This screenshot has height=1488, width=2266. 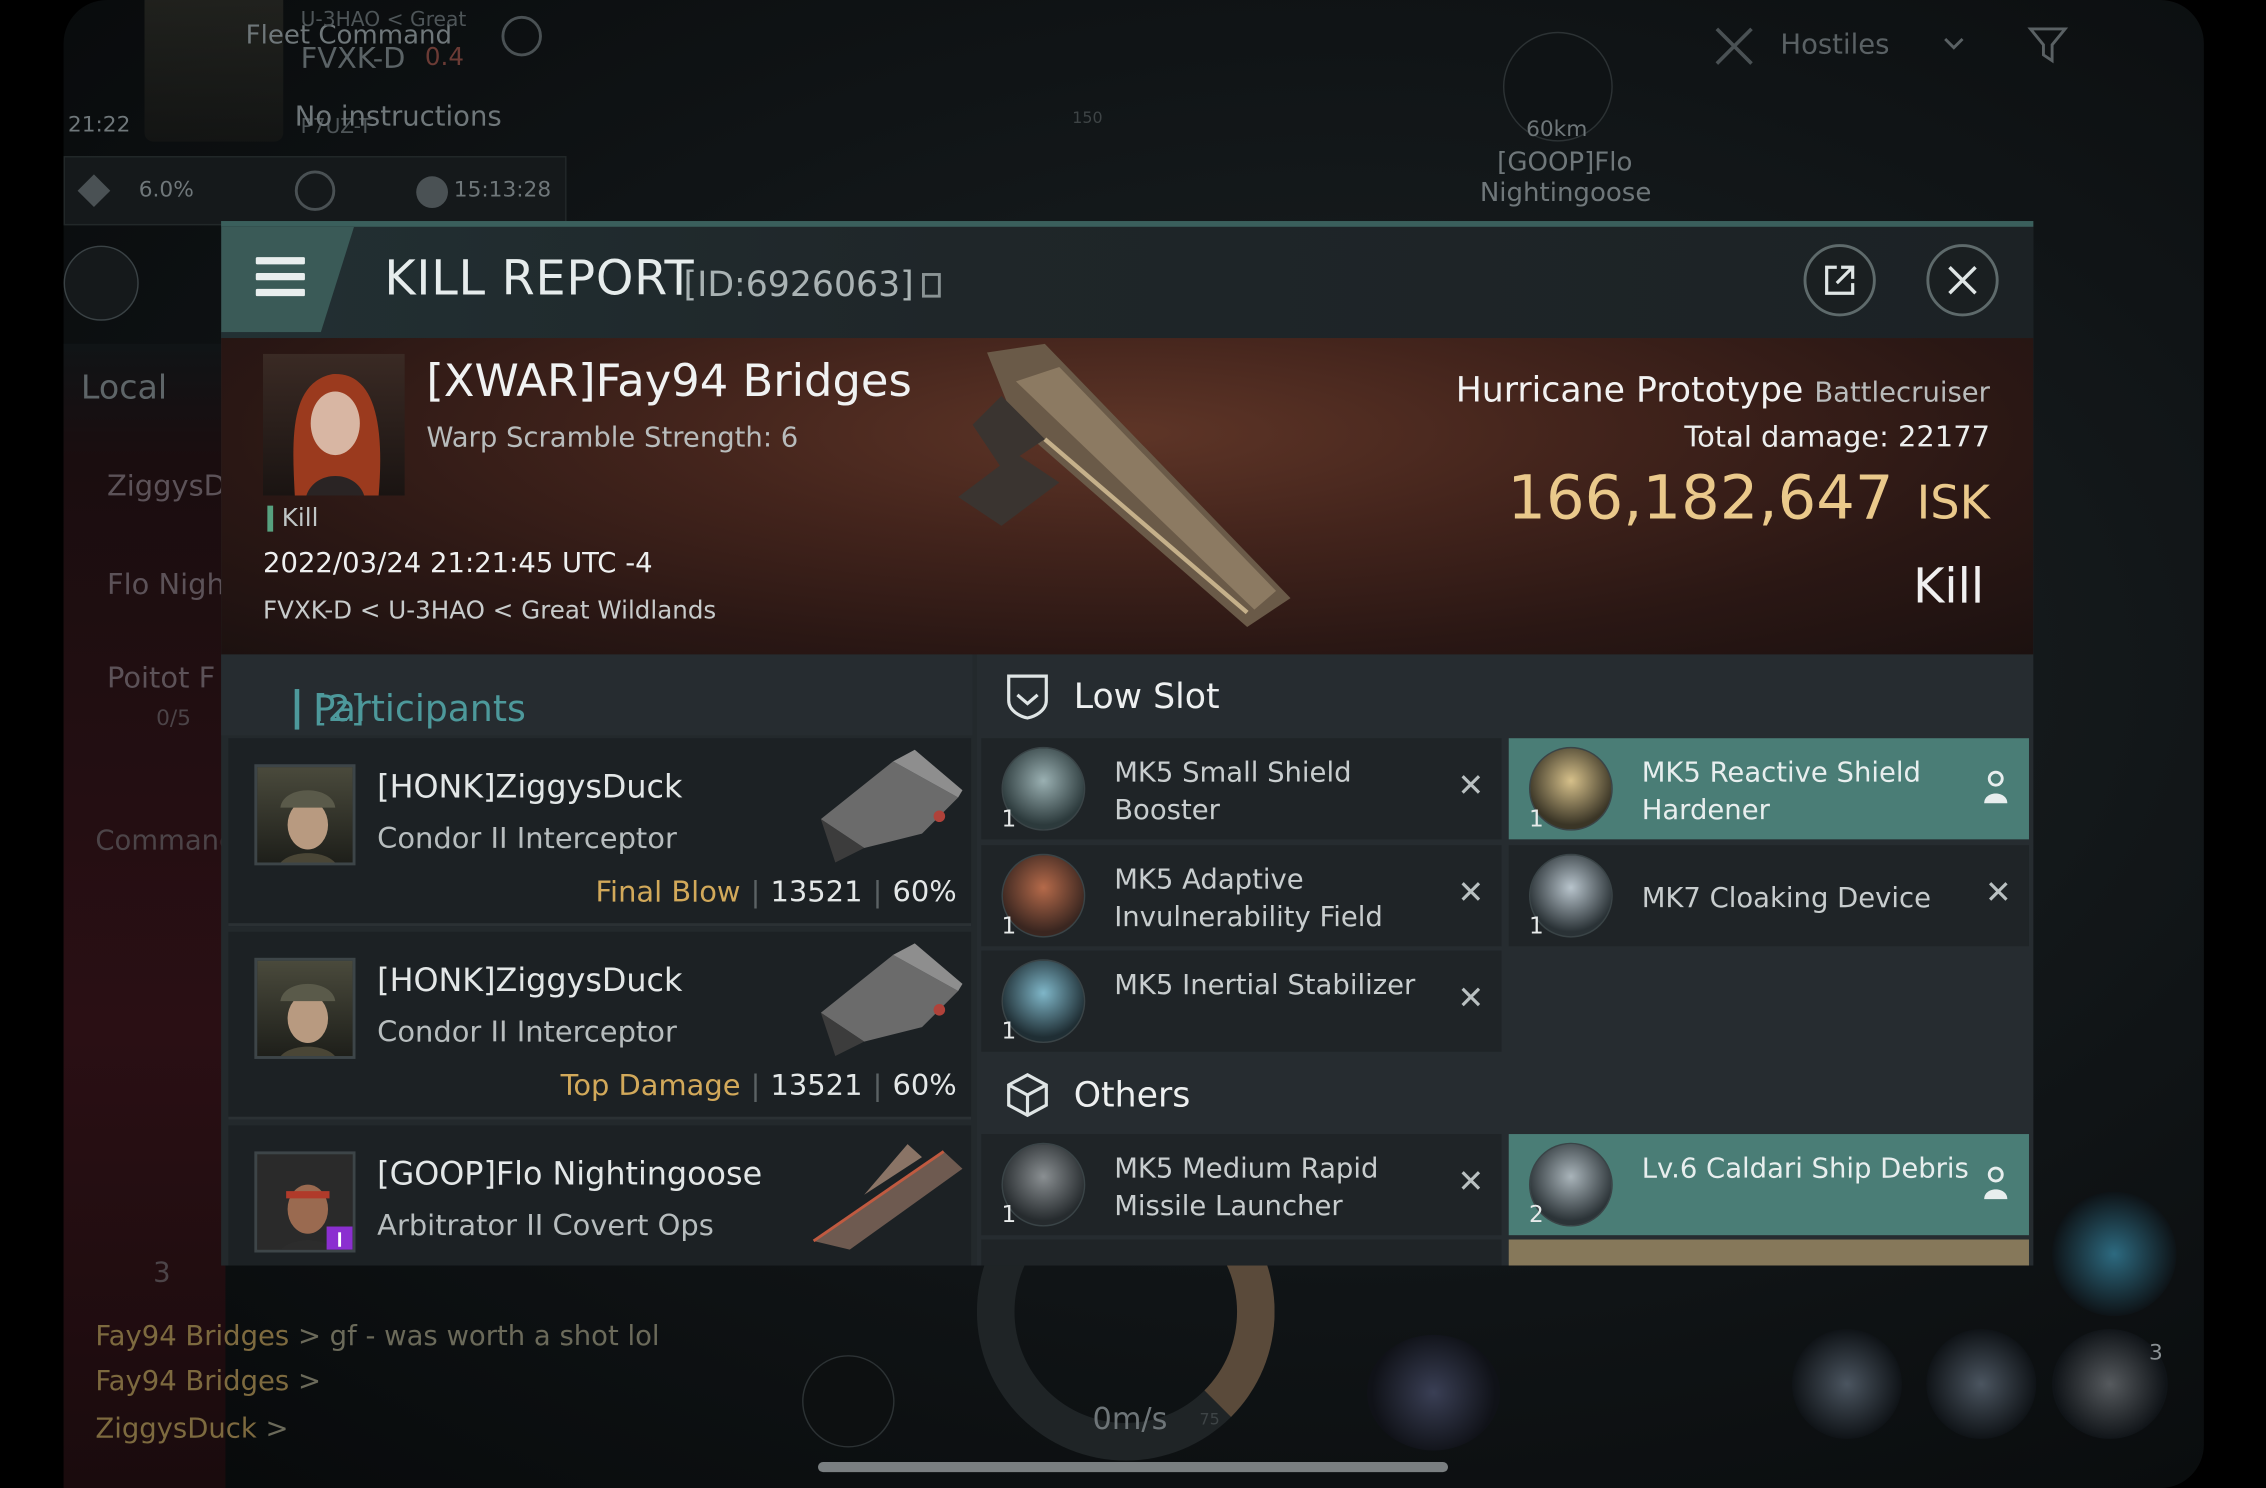 I want to click on item-name: MK5 Small Shield Booster, so click(x=1233, y=792).